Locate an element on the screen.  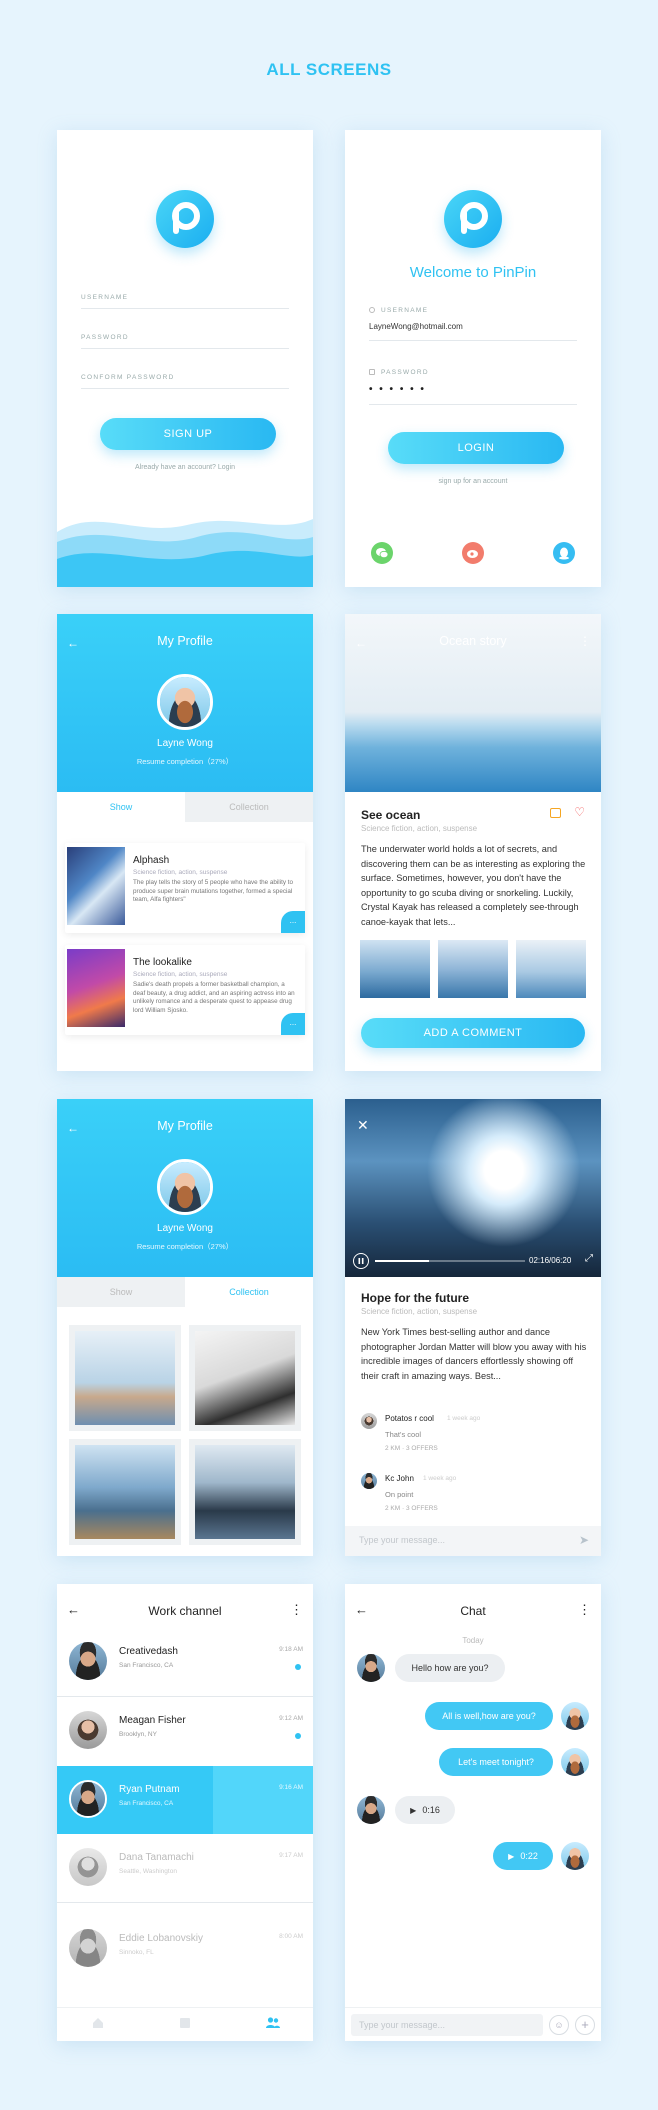
signup-button: SIGN UP is located at coordinates (188, 434).